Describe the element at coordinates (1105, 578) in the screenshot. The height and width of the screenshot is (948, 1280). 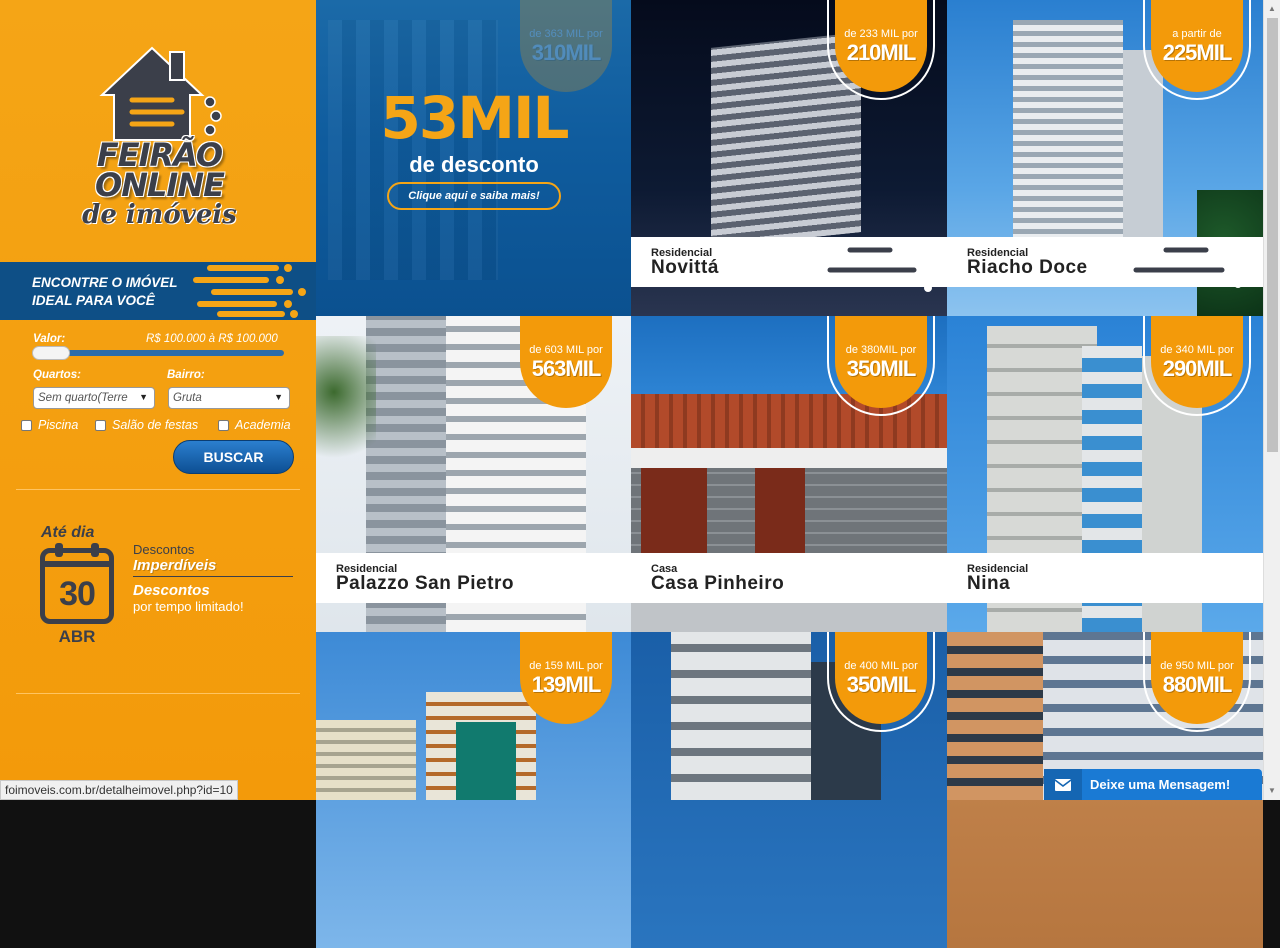
I see `listing-name-bar: Residencial Nina` at that location.